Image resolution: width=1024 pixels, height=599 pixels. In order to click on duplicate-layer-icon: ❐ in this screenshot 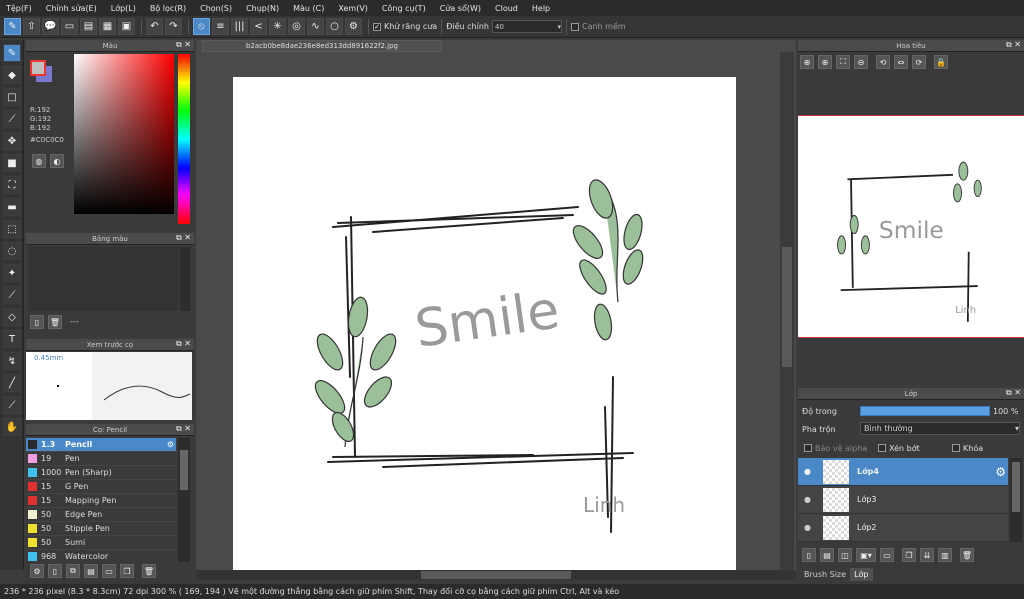, I will do `click(909, 555)`.